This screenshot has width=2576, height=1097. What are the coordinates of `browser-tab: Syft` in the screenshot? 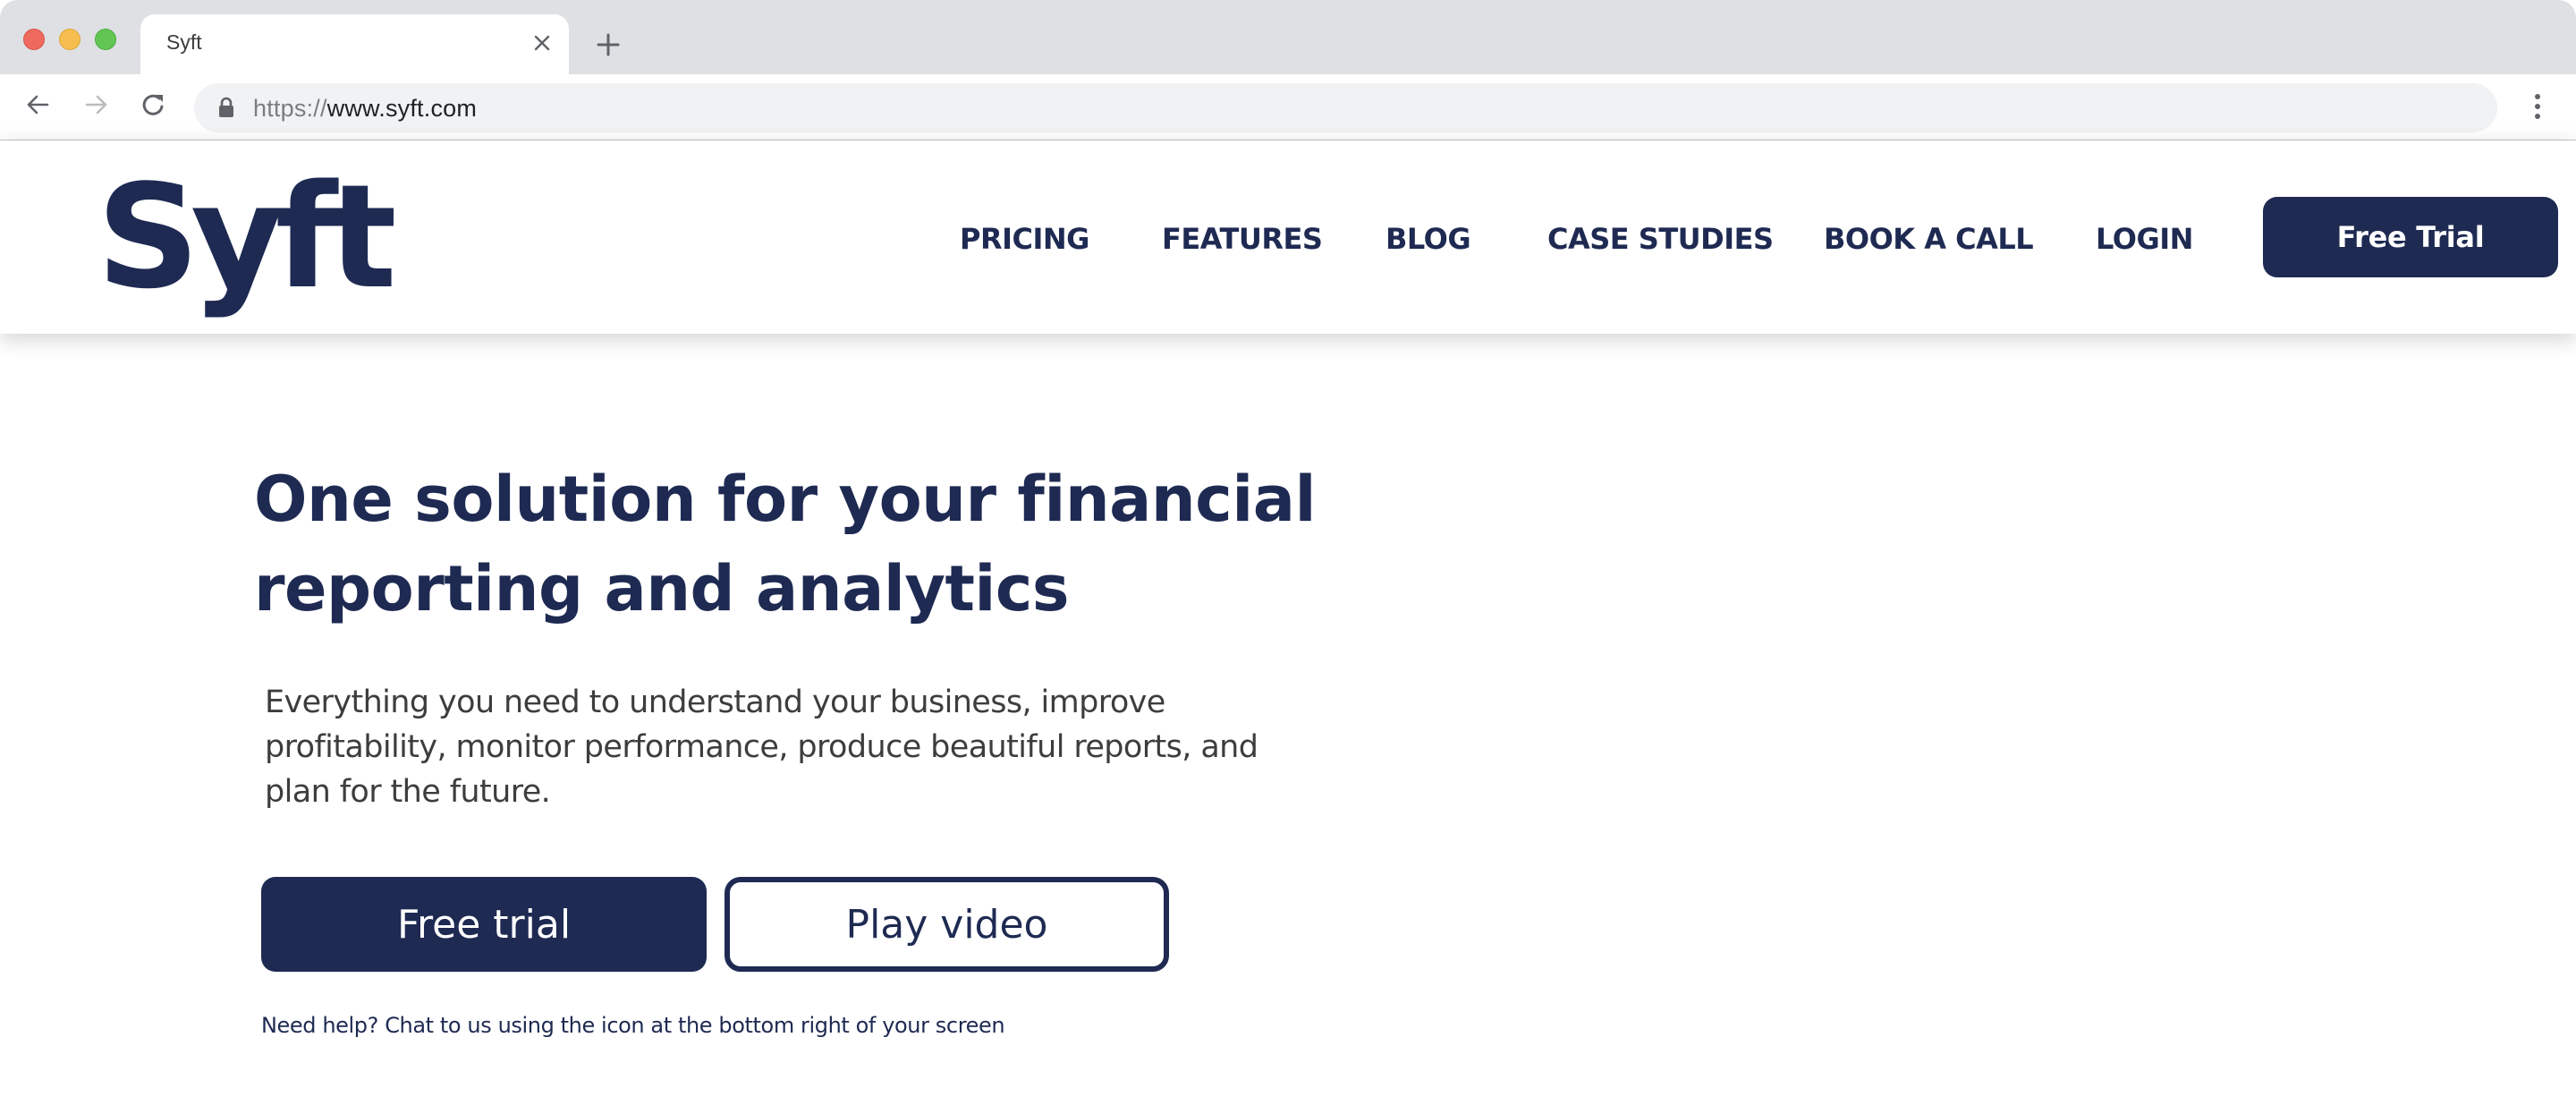 It's located at (354, 44).